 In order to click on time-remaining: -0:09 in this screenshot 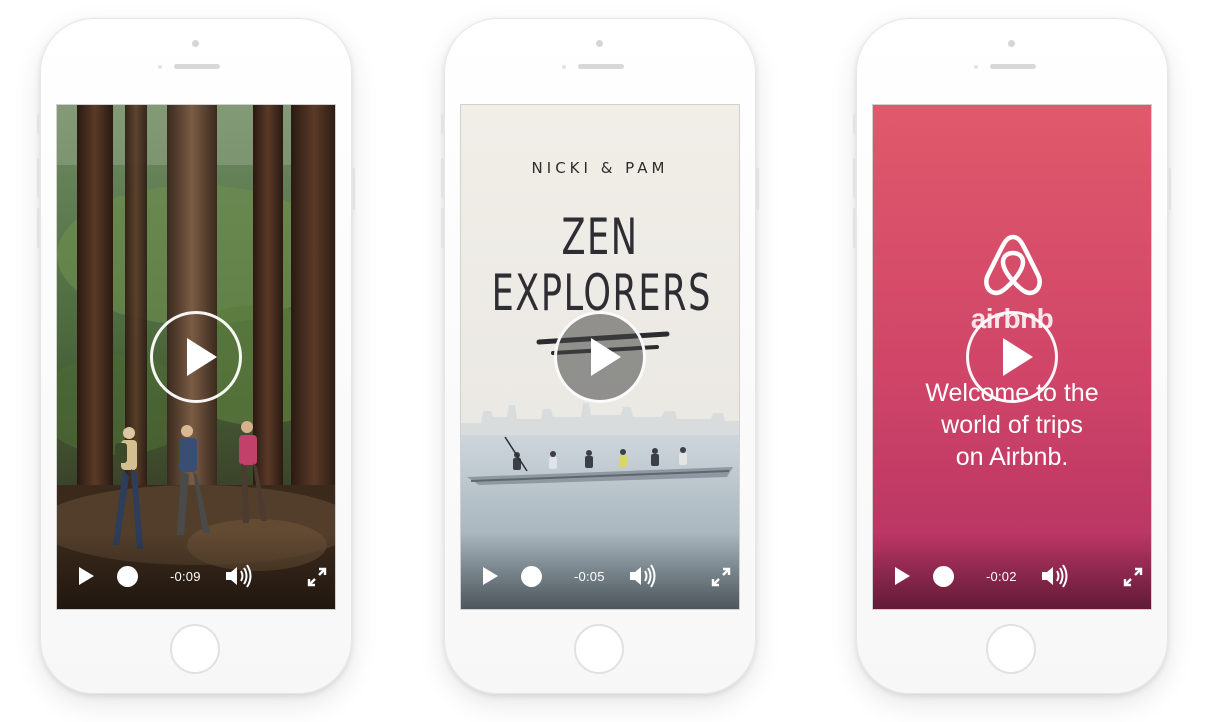, I will do `click(185, 576)`.